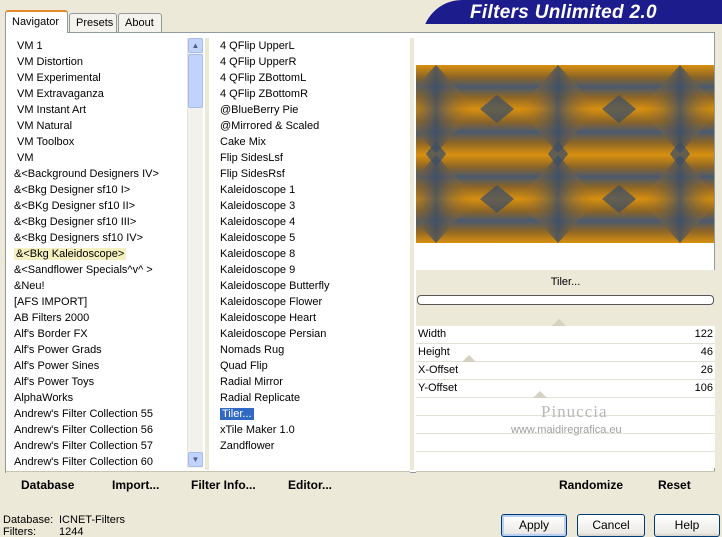  I want to click on filter-item: Flip SidesRsf, so click(252, 174).